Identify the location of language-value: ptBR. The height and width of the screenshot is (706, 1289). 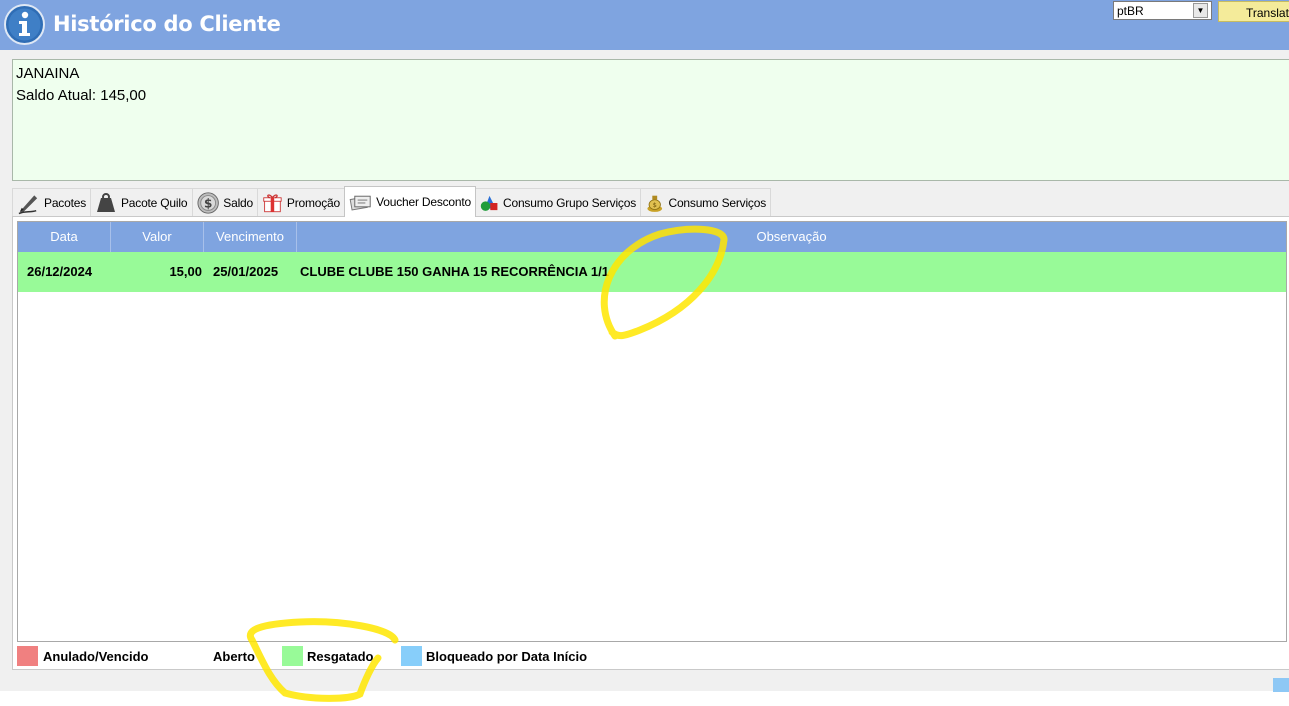
(1130, 10).